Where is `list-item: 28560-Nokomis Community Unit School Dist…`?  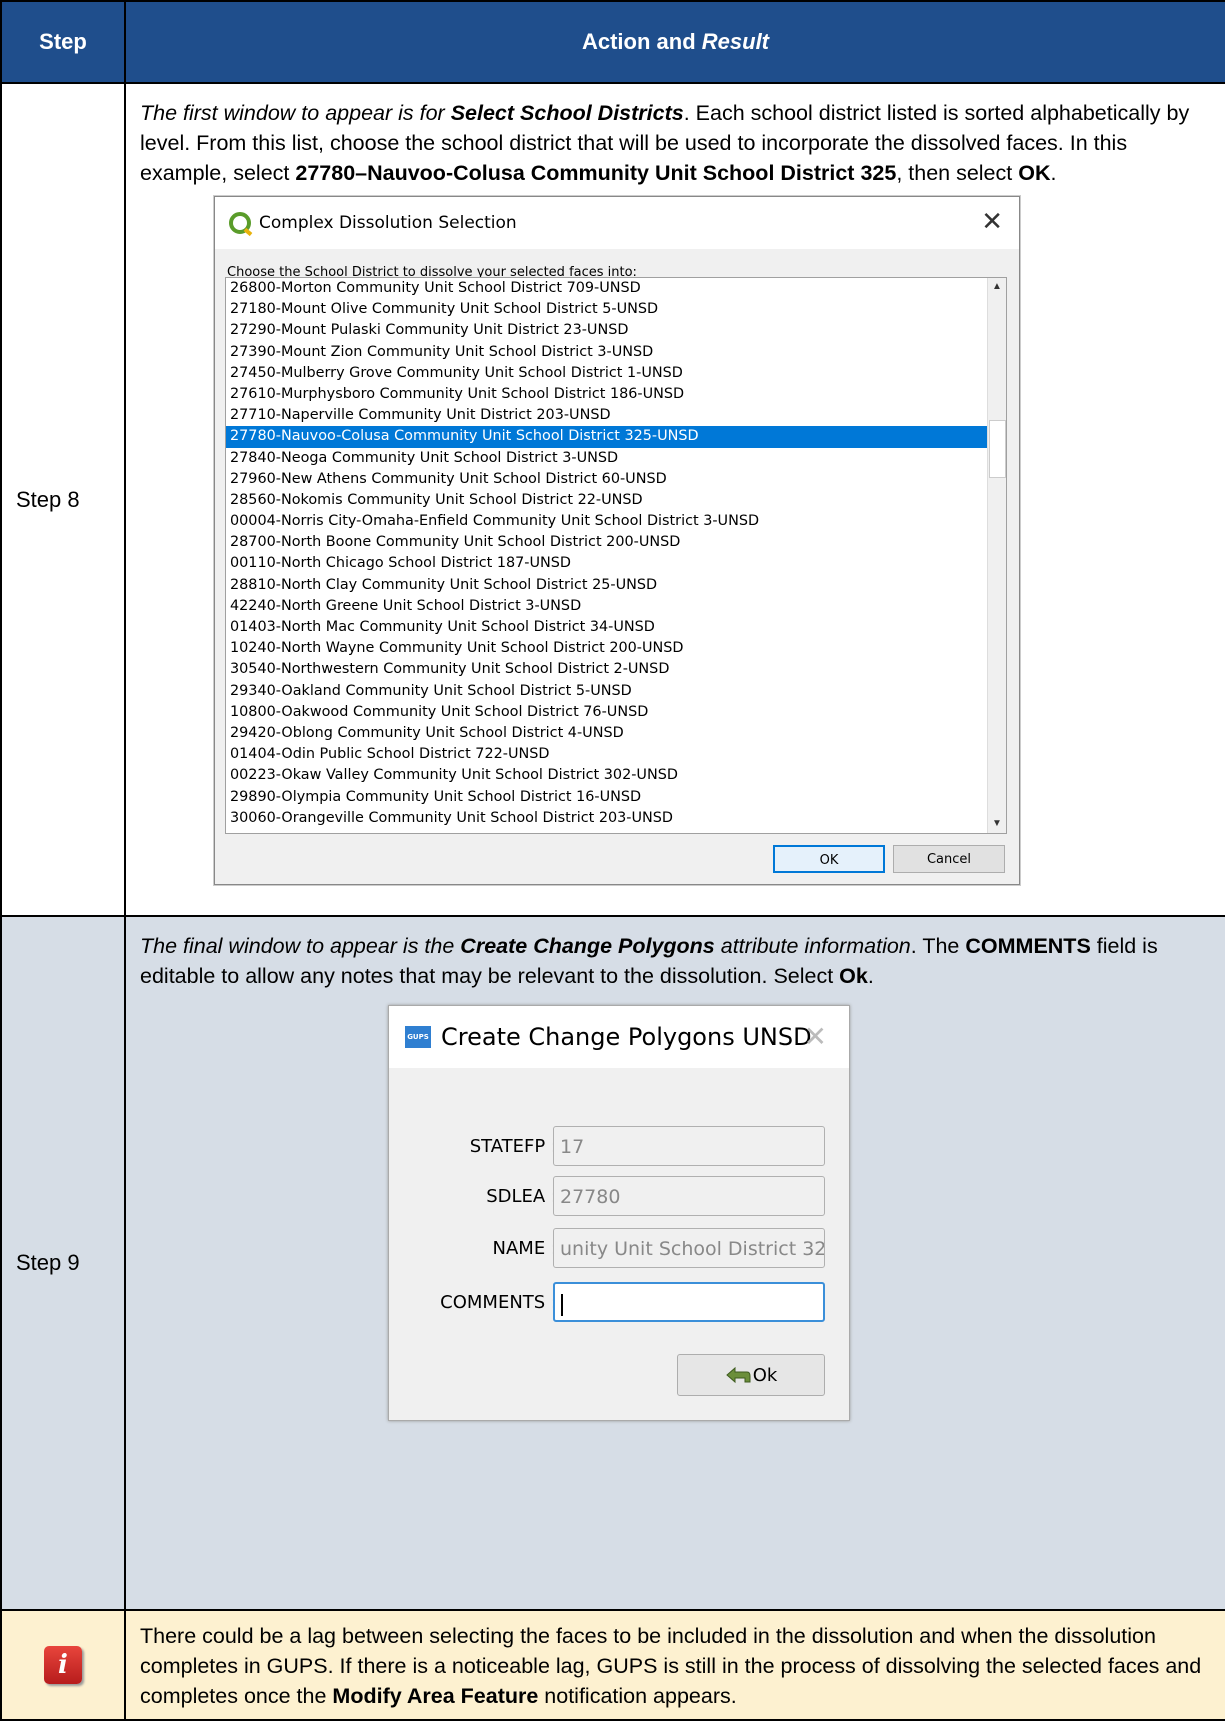 list-item: 28560-Nokomis Community Unit School Dist… is located at coordinates (616, 500).